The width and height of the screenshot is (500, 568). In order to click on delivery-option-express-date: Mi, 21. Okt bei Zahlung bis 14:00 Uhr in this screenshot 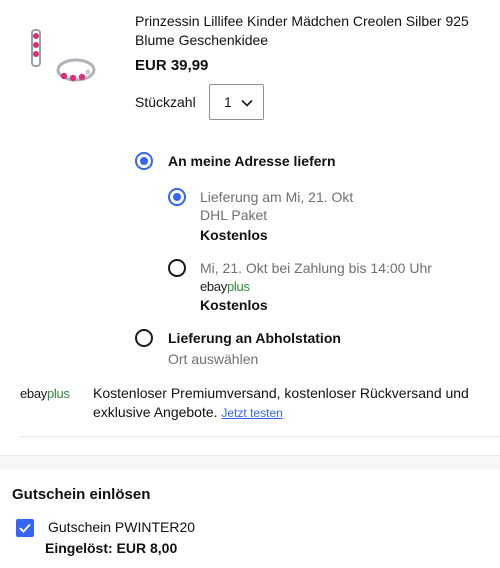, I will do `click(316, 268)`.